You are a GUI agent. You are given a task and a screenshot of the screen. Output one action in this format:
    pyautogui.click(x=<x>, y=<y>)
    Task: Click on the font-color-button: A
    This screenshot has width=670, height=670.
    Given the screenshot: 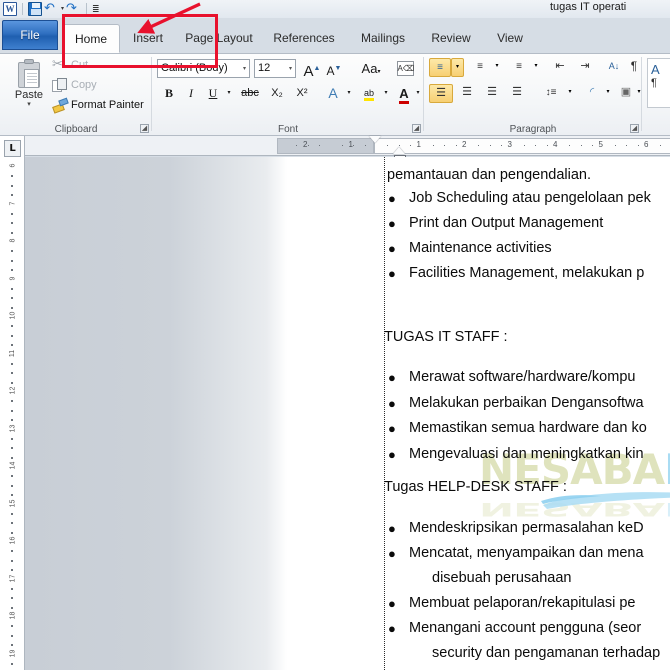 What is the action you would take?
    pyautogui.click(x=404, y=94)
    